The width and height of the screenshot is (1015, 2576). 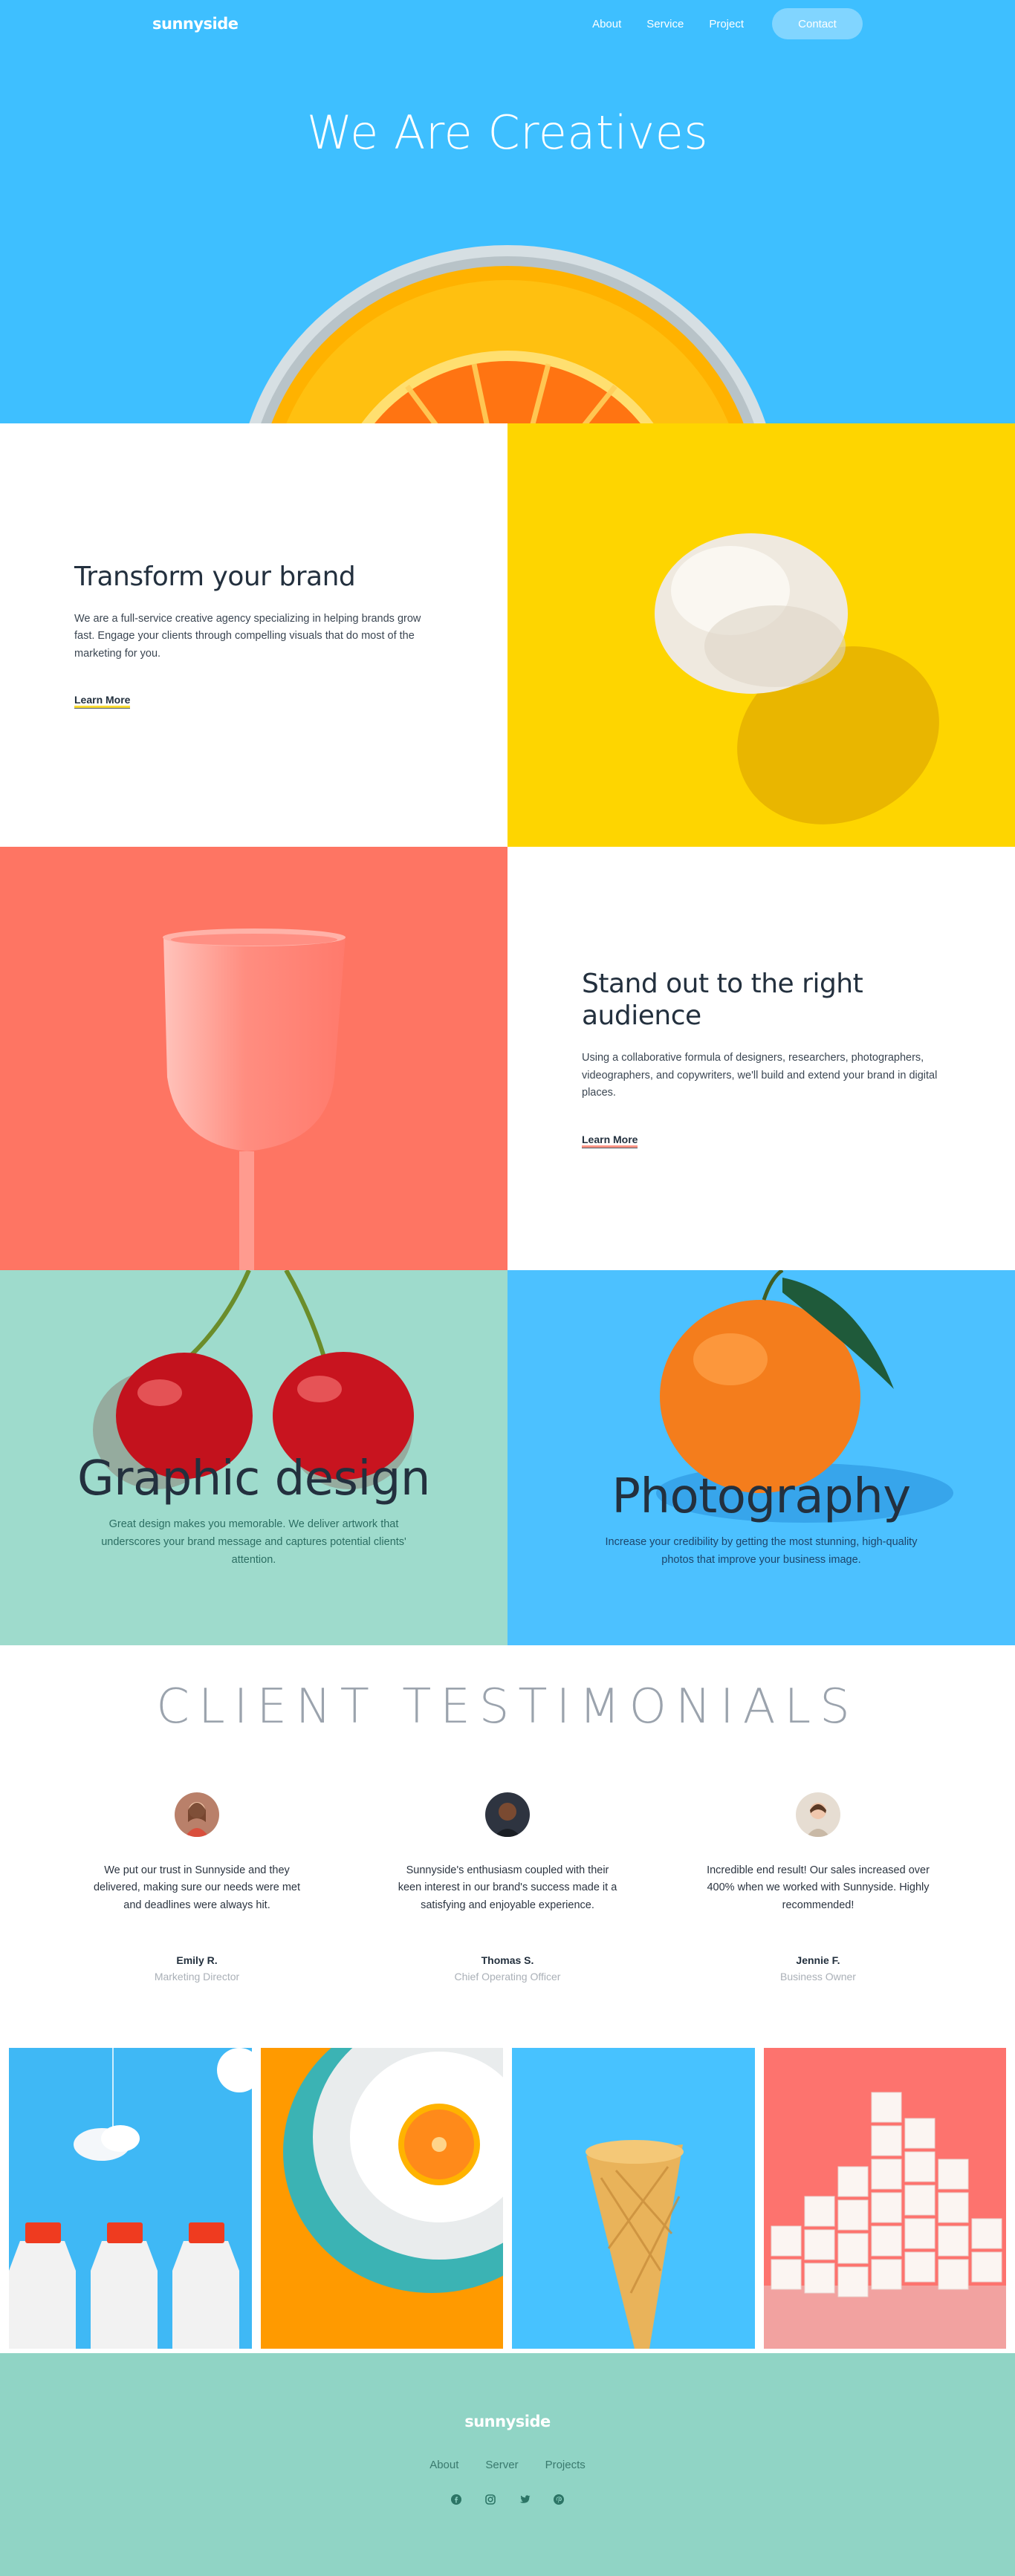 What do you see at coordinates (501, 2465) in the screenshot?
I see `footer-server-link: Server` at bounding box center [501, 2465].